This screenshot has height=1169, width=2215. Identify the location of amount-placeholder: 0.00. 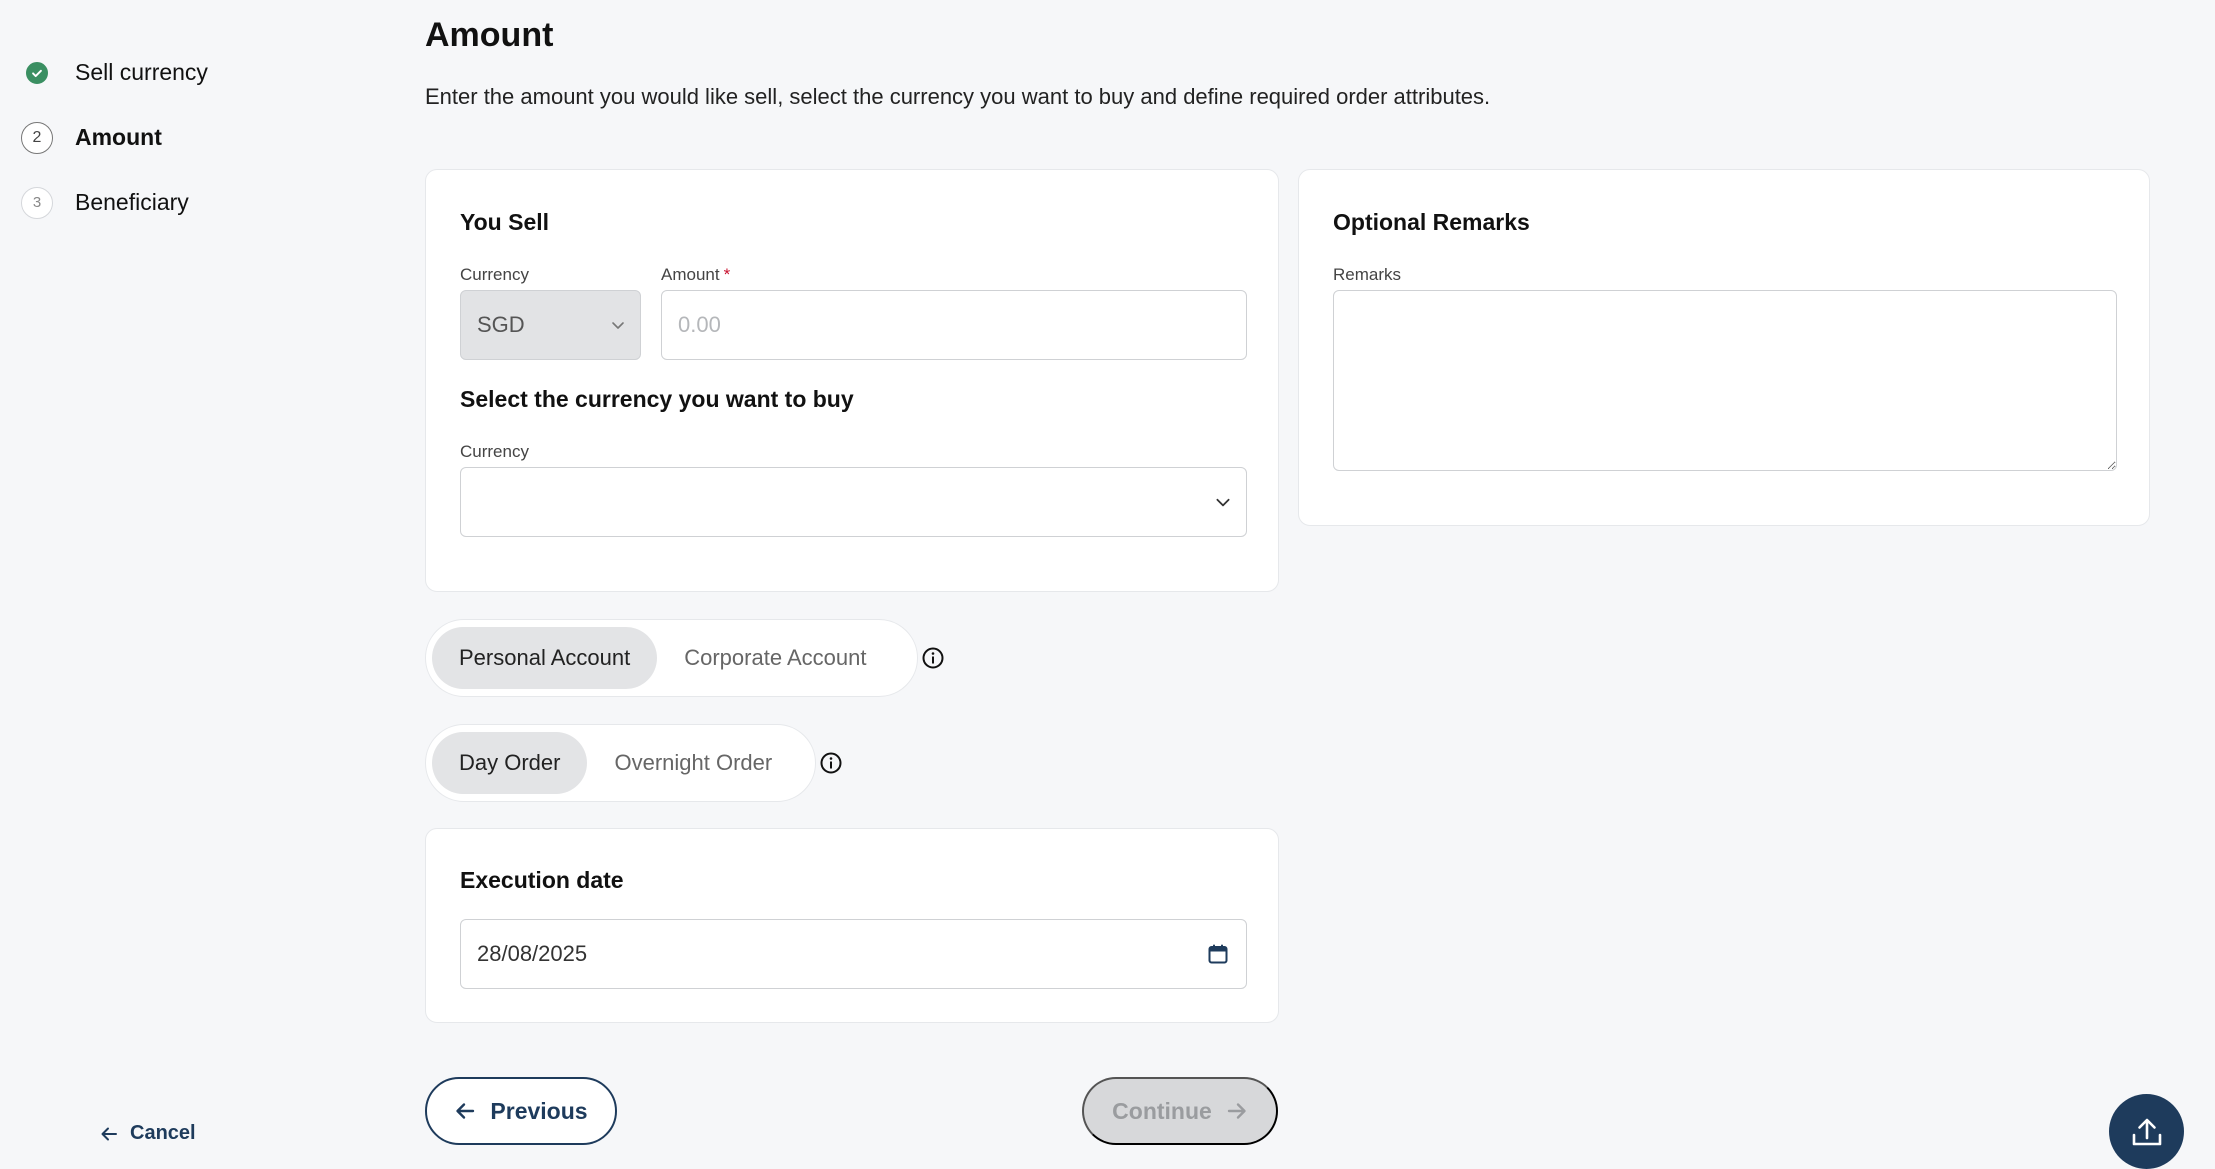
(699, 324).